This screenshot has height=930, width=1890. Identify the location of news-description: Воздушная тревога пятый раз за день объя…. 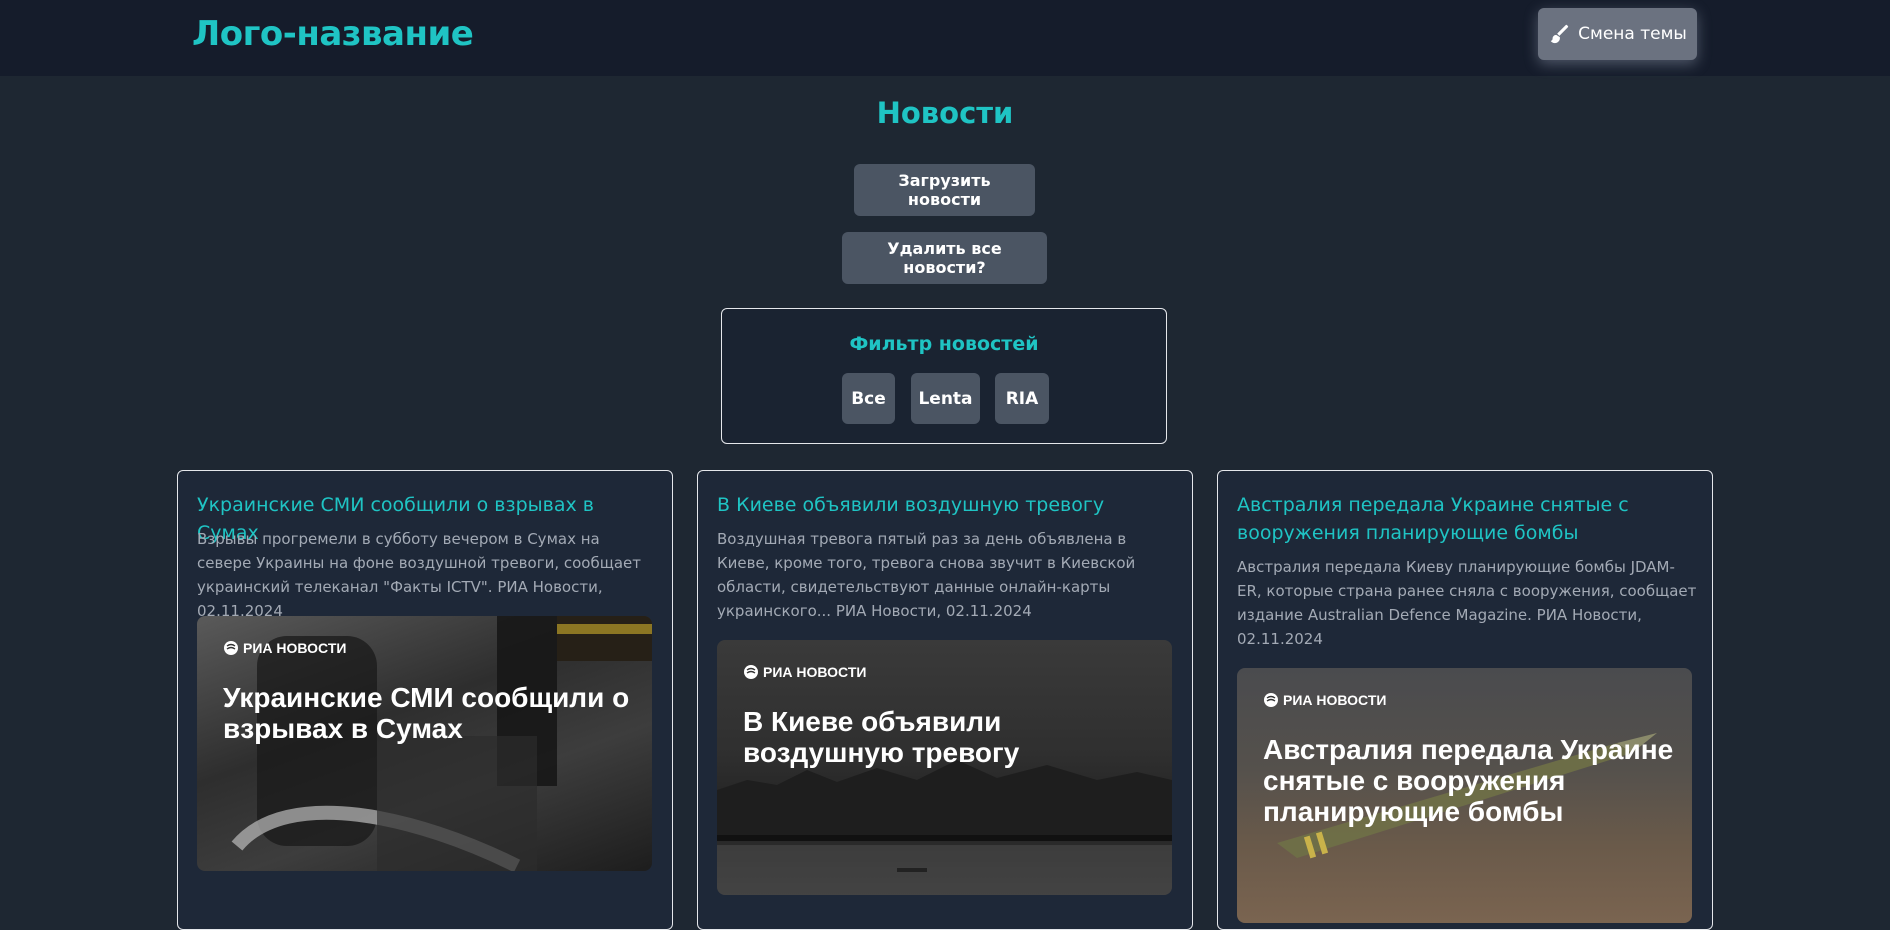
(926, 575).